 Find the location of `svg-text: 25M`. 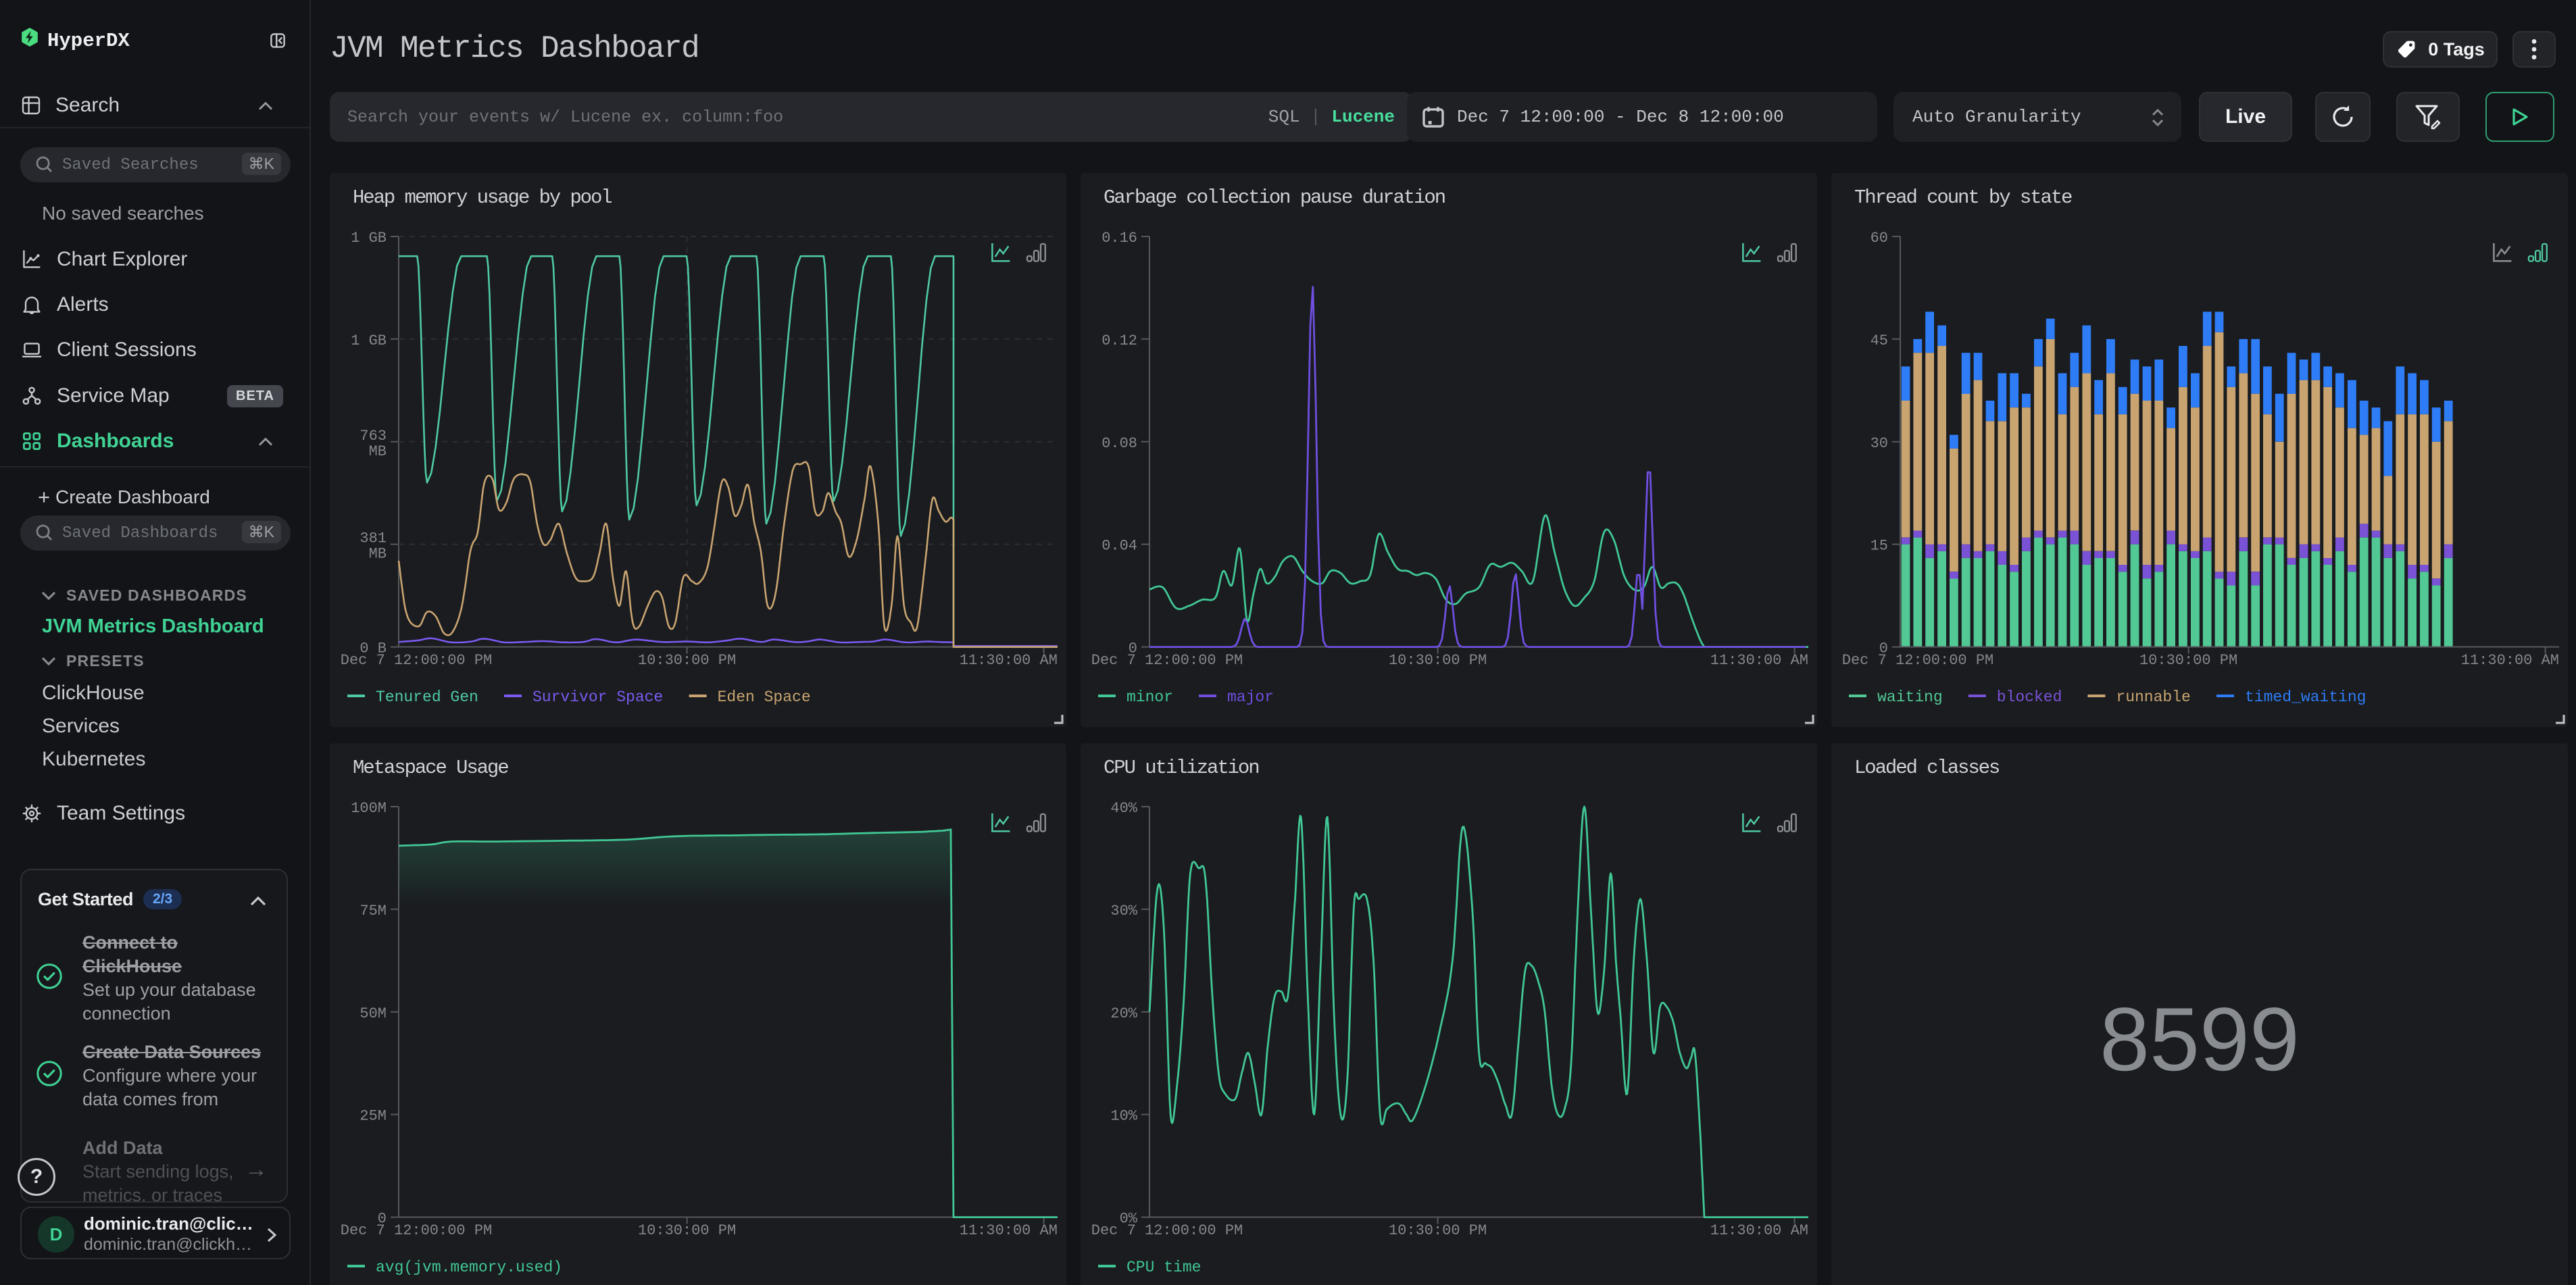

svg-text: 25M is located at coordinates (374, 1116).